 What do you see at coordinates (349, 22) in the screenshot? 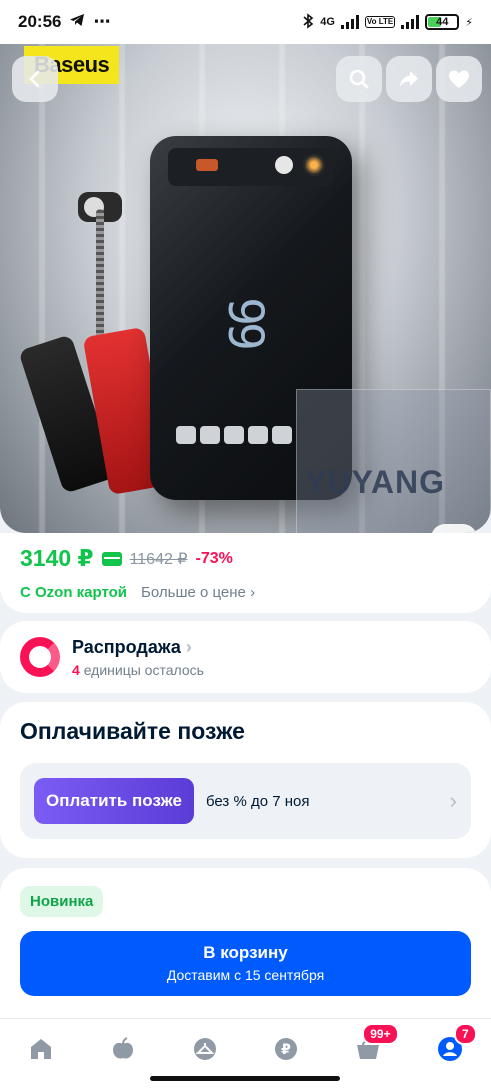
I see `signal-icon` at bounding box center [349, 22].